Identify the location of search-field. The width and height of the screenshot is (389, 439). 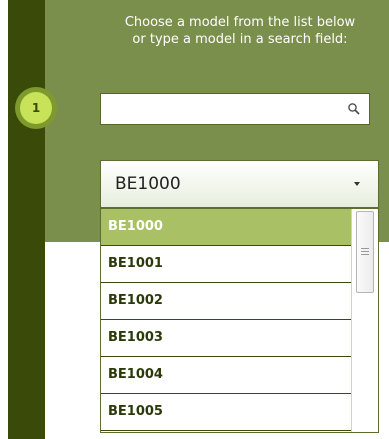
(235, 109).